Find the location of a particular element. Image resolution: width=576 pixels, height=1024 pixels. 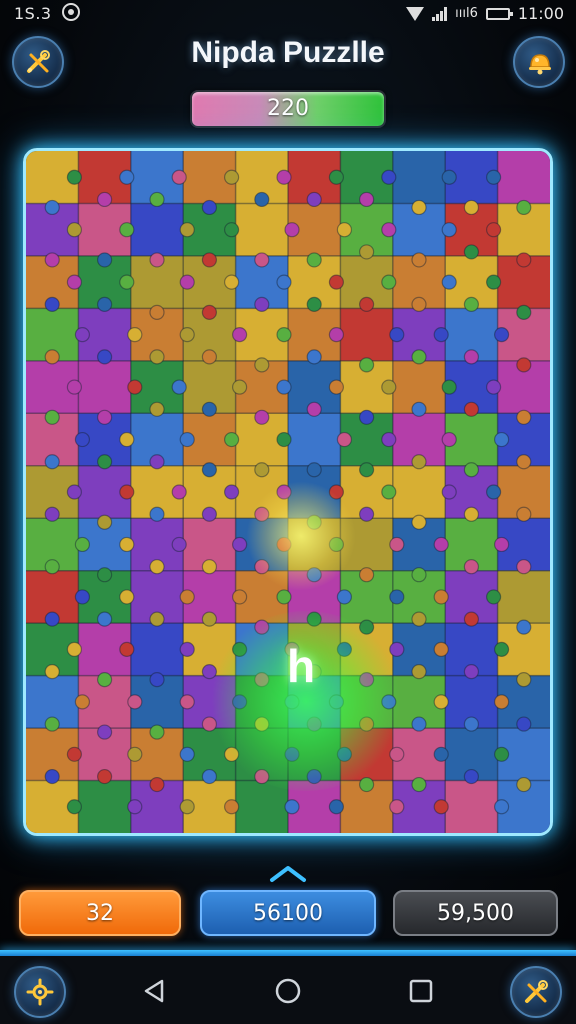

status-clock: 11:00 is located at coordinates (540, 13).